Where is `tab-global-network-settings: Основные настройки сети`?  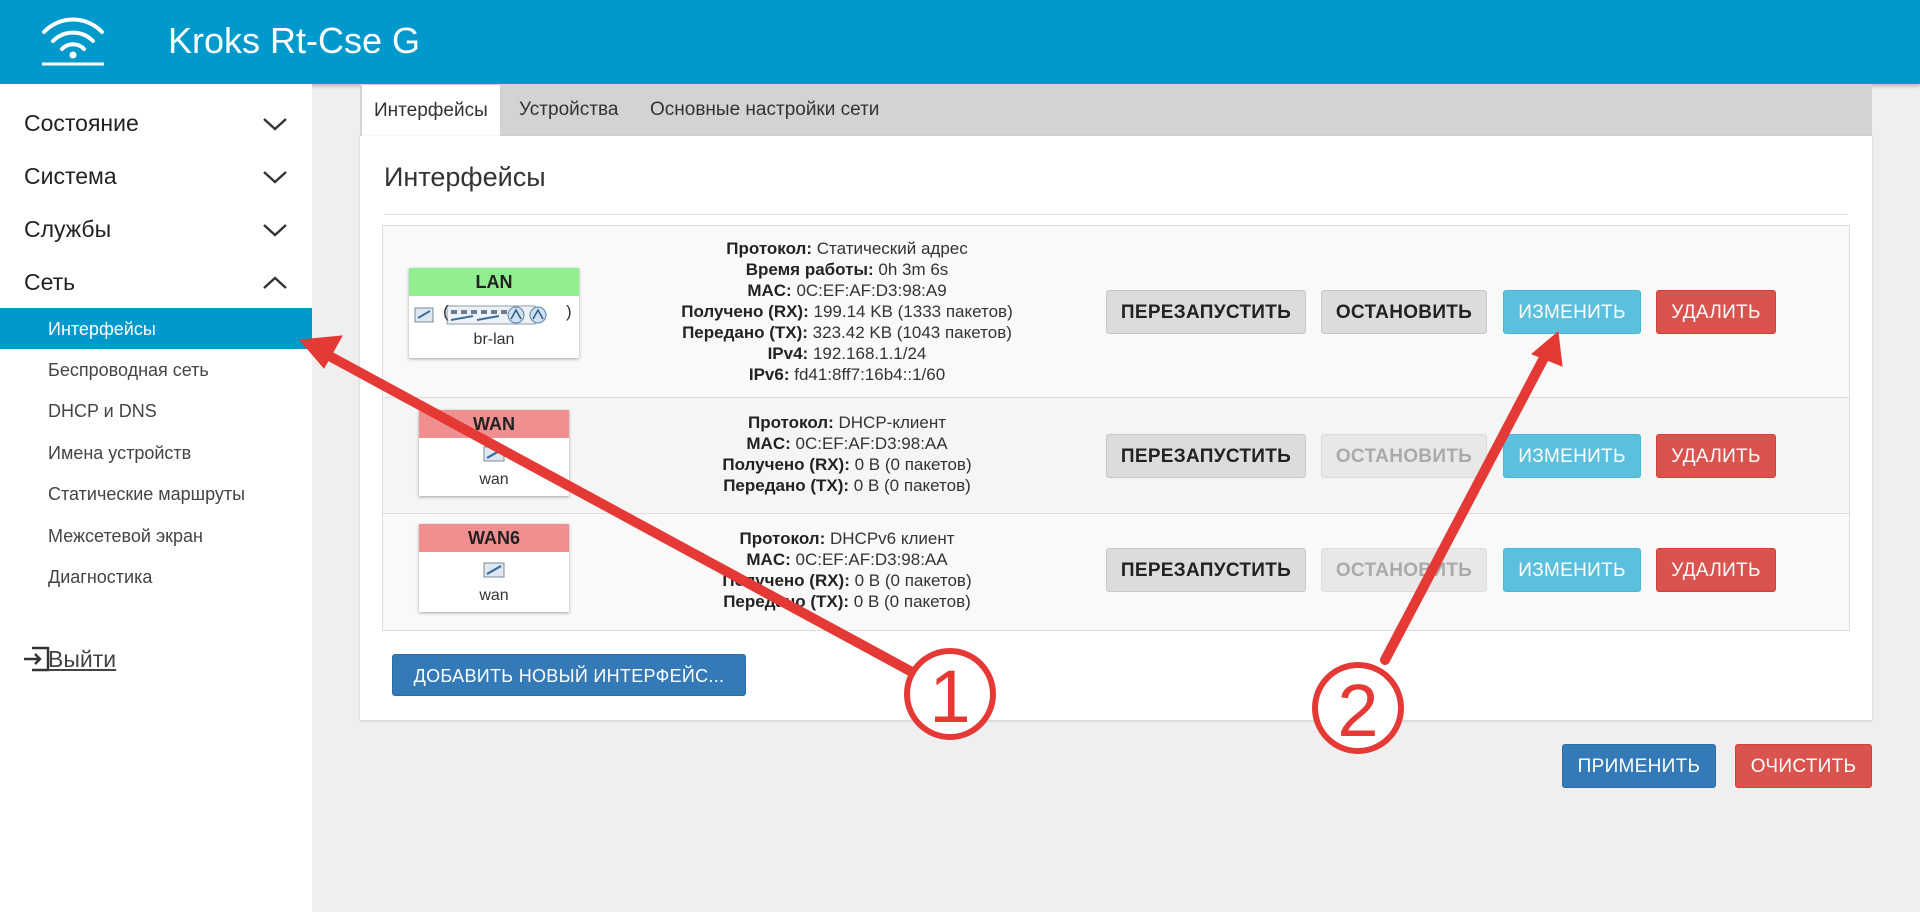
tab-global-network-settings: Основные настройки сети is located at coordinates (764, 110).